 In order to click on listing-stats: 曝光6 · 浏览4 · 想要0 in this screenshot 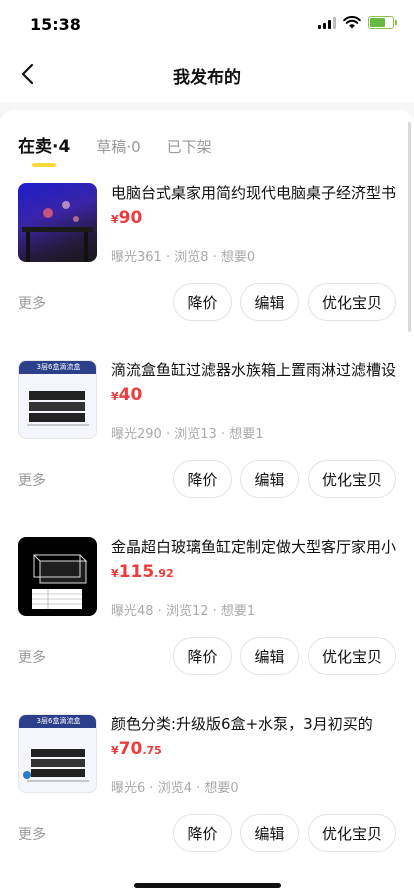, I will do `click(175, 788)`.